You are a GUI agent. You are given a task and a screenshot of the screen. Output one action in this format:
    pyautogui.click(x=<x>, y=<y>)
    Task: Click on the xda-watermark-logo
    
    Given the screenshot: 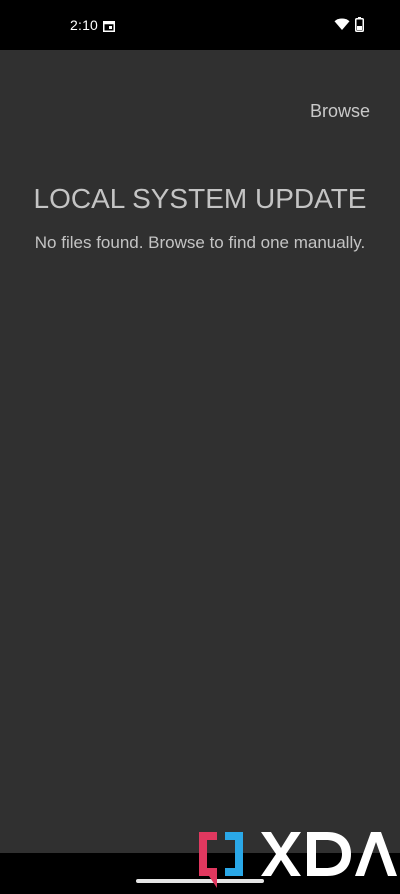 What is the action you would take?
    pyautogui.click(x=297, y=857)
    